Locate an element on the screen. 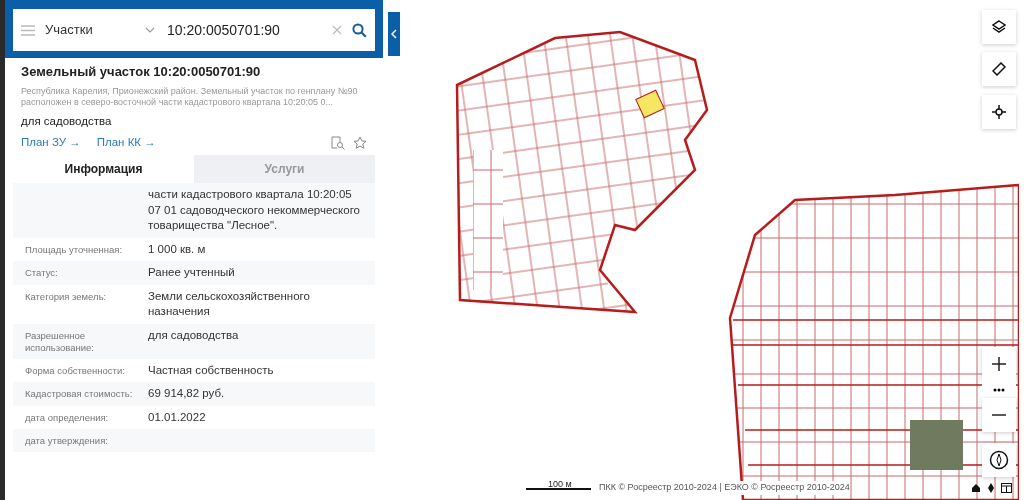 This screenshot has width=1024, height=500. field-value: для садоводства is located at coordinates (193, 335).